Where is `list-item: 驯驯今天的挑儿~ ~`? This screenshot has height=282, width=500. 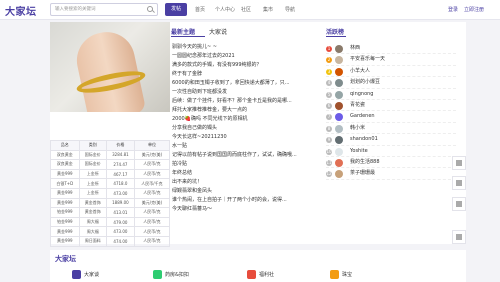
list-item: 驯驯今天的挑儿~ ~ is located at coordinates (247, 47).